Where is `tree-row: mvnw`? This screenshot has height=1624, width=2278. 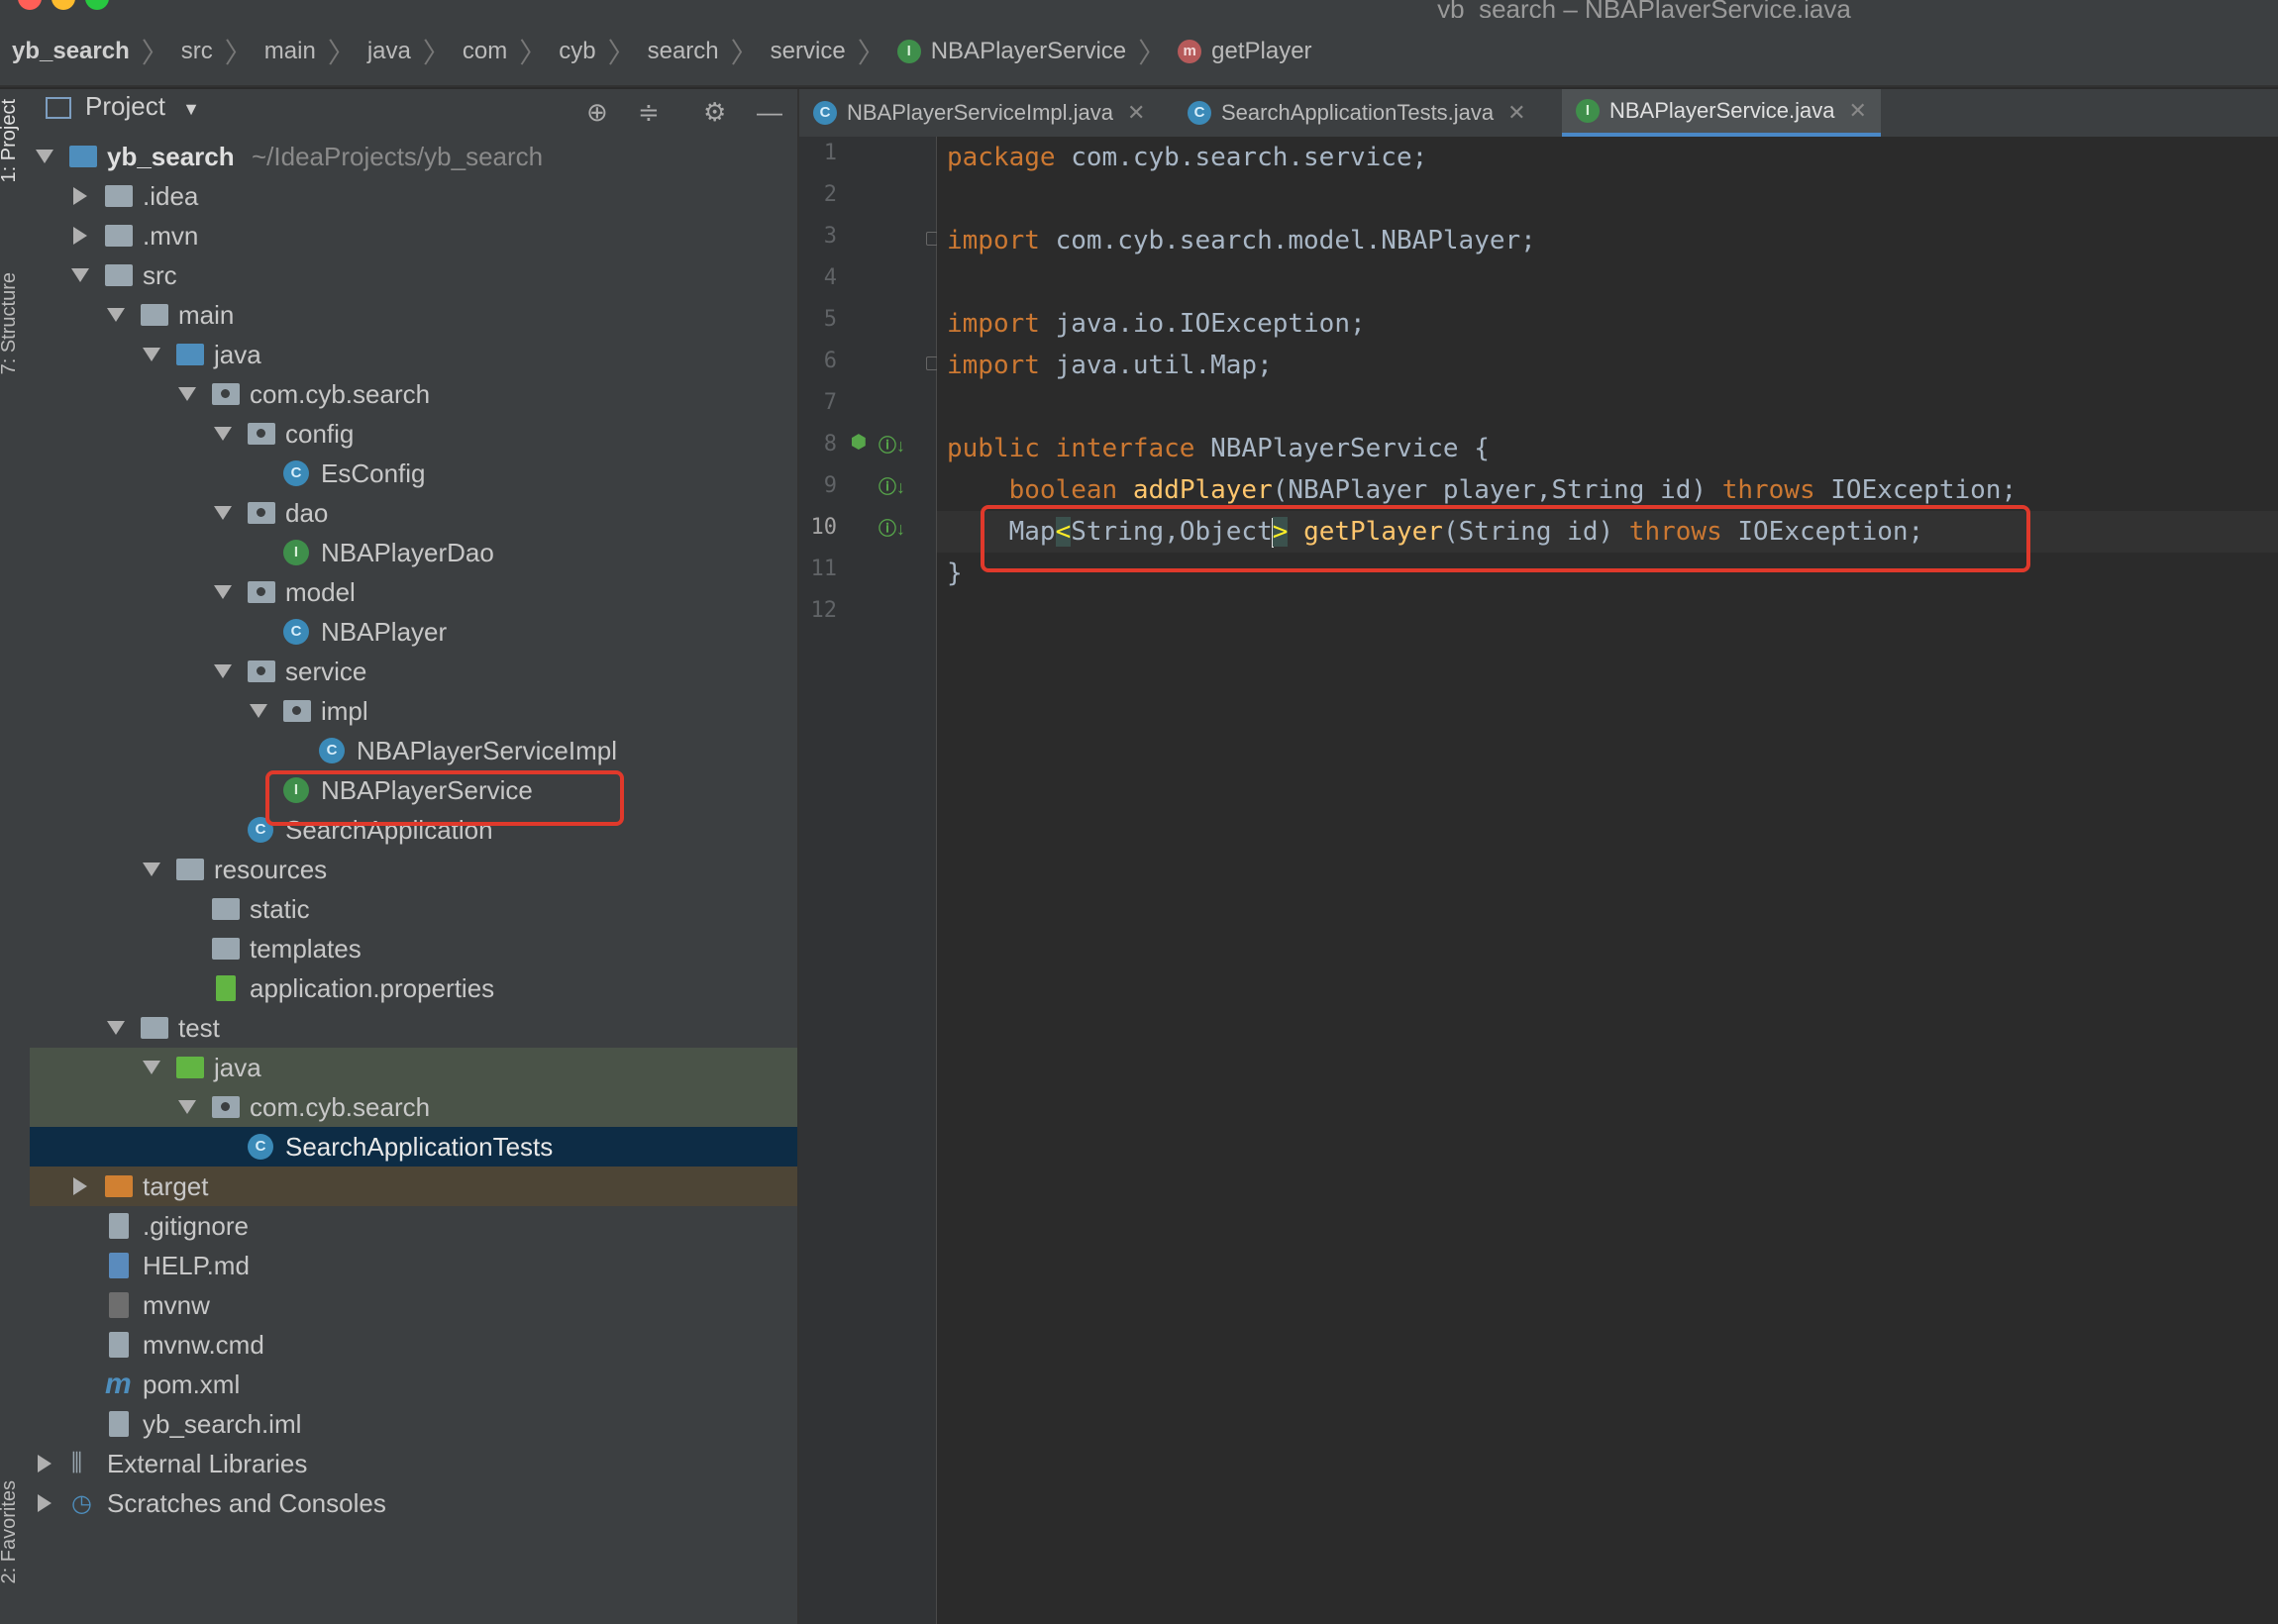 tree-row: mvnw is located at coordinates (413, 1305).